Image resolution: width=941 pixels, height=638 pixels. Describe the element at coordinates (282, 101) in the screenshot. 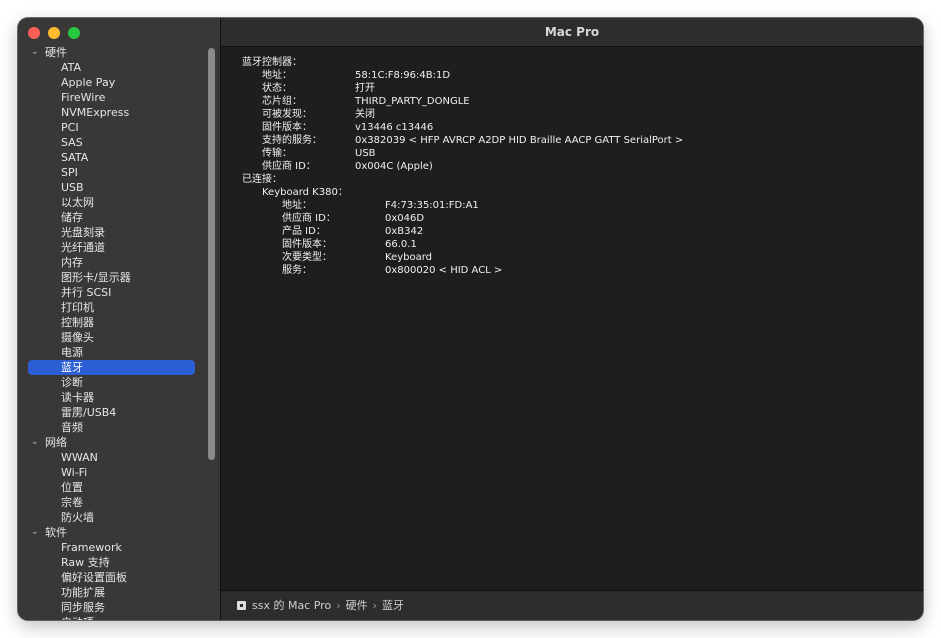

I see `property-key: 芯片组：` at that location.